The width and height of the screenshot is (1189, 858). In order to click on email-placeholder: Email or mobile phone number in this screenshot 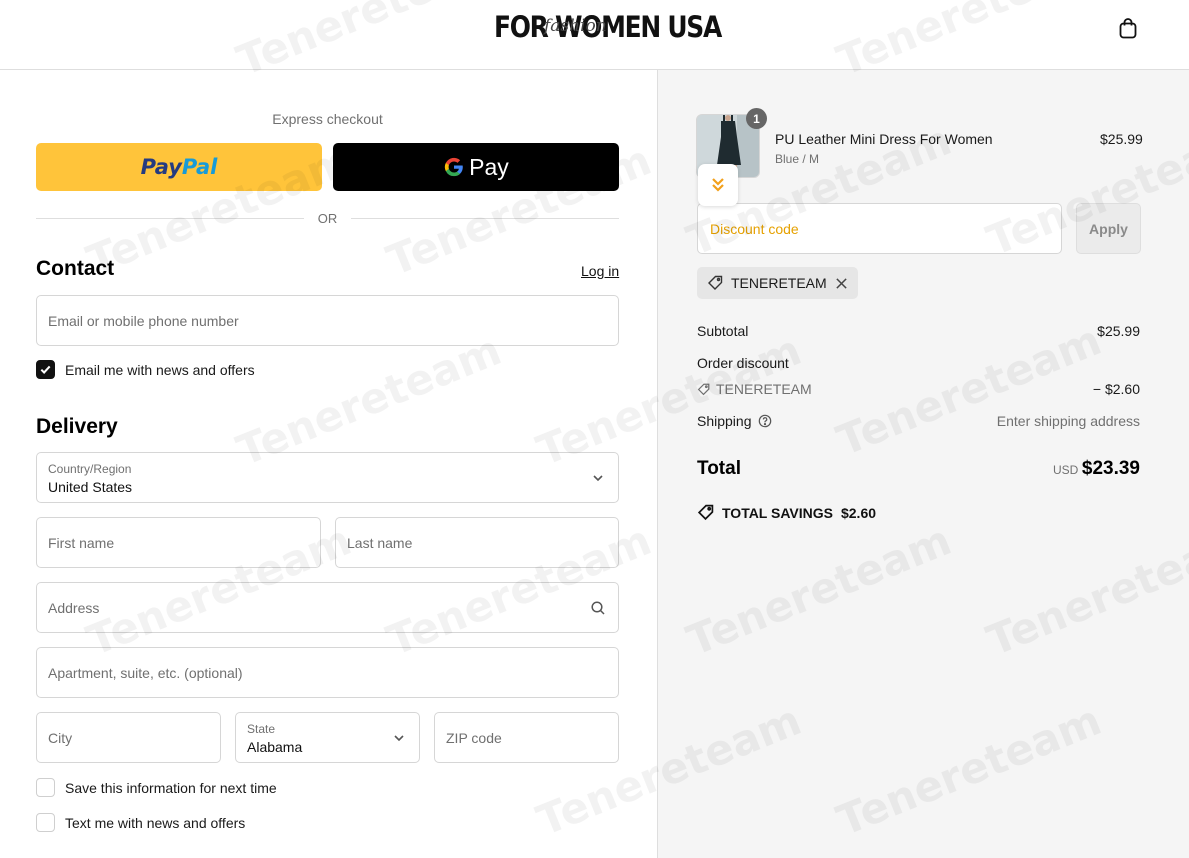, I will do `click(143, 320)`.